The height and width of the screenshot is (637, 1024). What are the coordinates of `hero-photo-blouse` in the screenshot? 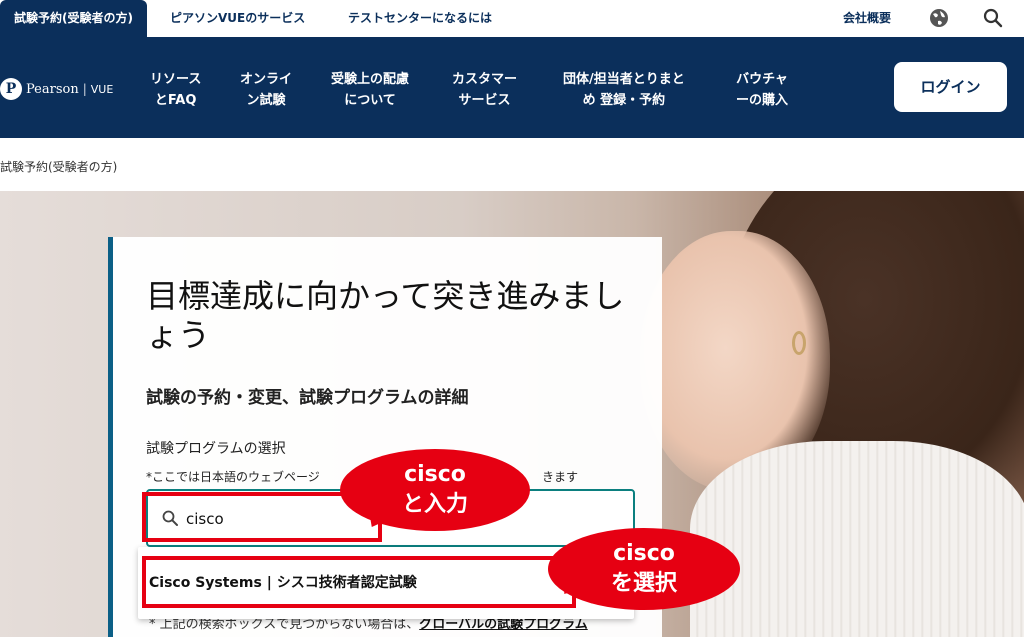 It's located at (857, 539).